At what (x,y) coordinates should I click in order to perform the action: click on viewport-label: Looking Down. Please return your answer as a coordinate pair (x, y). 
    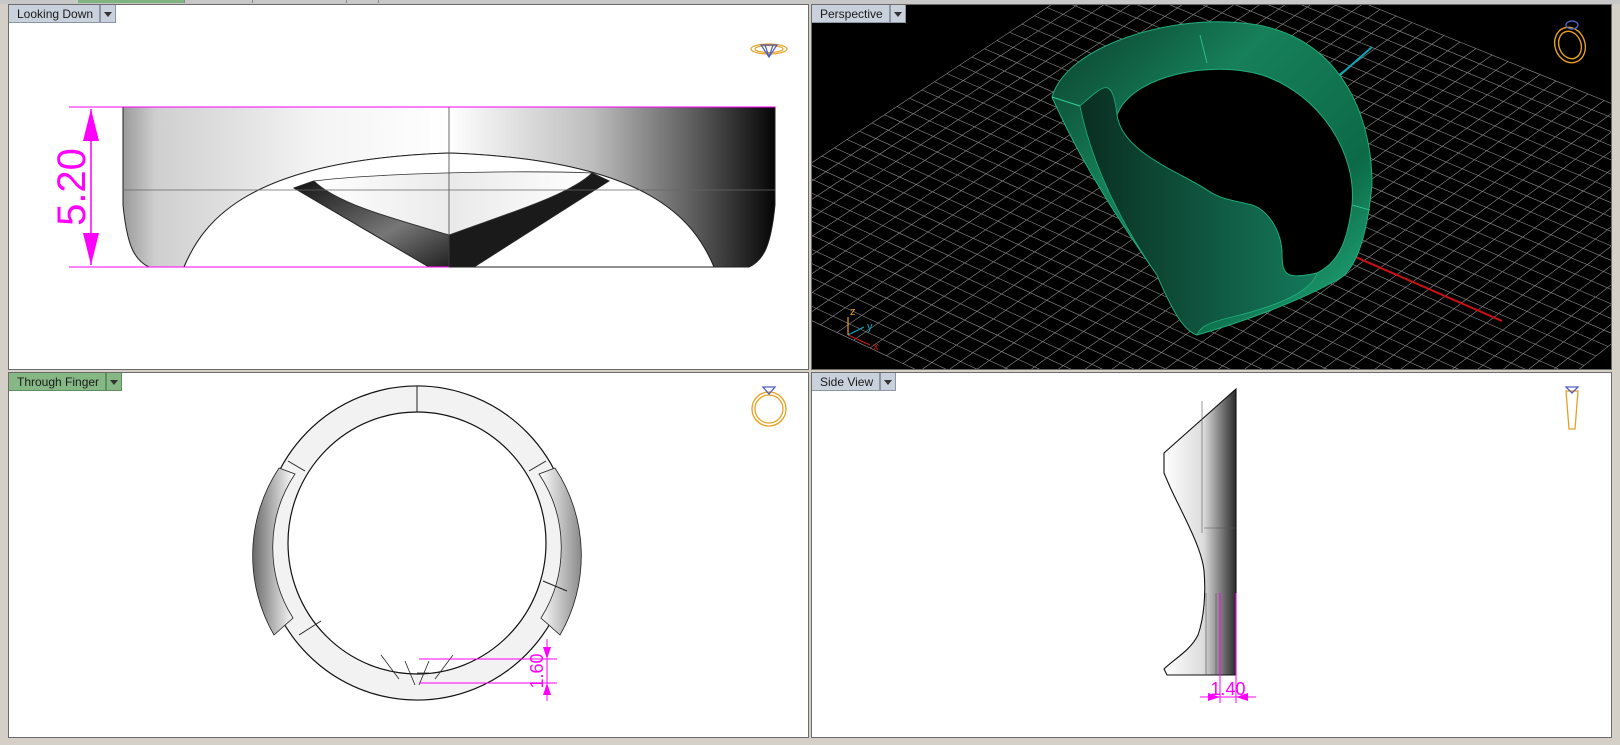
    Looking at the image, I should click on (63, 14).